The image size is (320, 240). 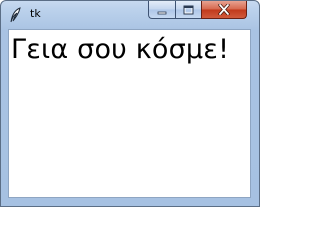 What do you see at coordinates (120, 49) in the screenshot?
I see `greeting-label: Γεια σου κόσμε!` at bounding box center [120, 49].